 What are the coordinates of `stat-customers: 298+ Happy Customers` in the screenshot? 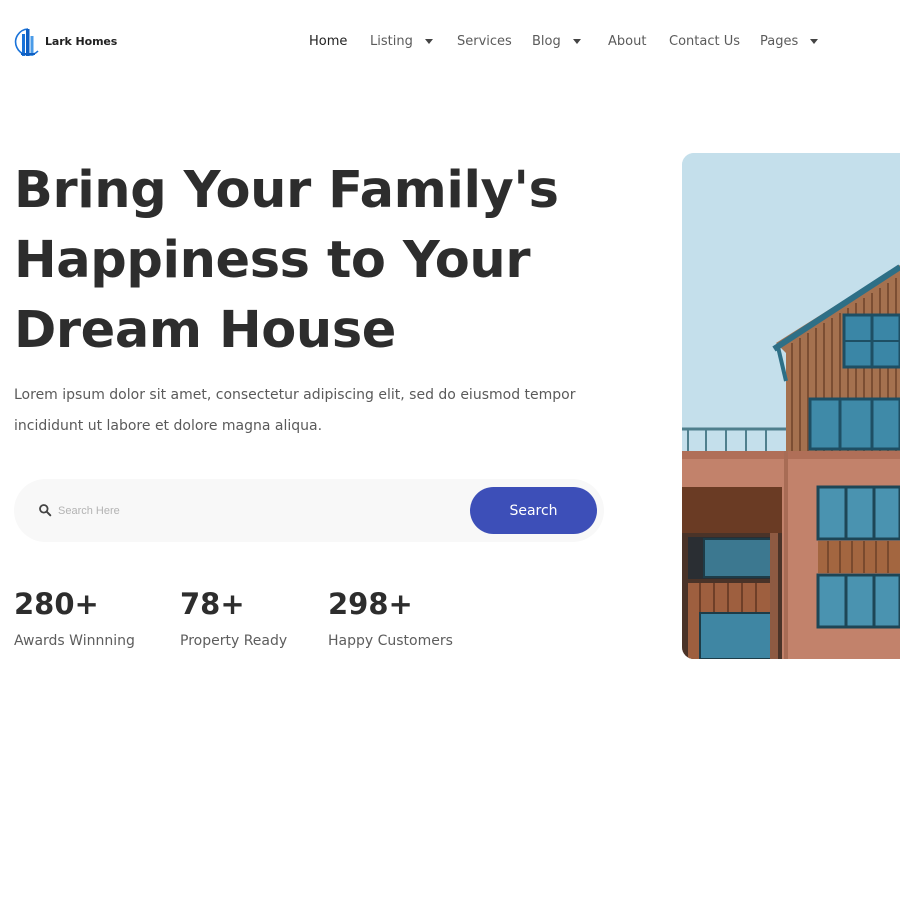 It's located at (390, 617).